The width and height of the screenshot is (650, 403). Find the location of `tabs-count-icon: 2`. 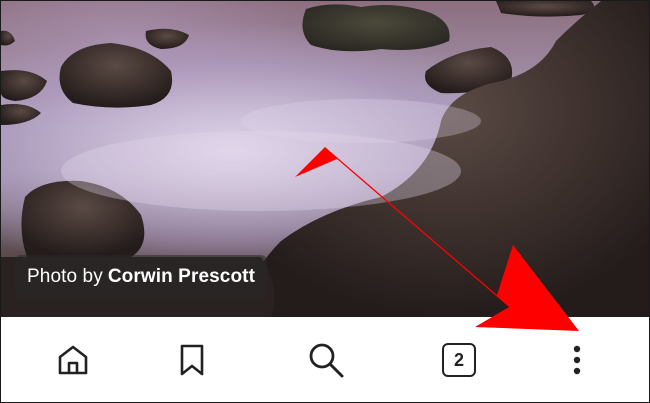

tabs-count-icon: 2 is located at coordinates (459, 360).